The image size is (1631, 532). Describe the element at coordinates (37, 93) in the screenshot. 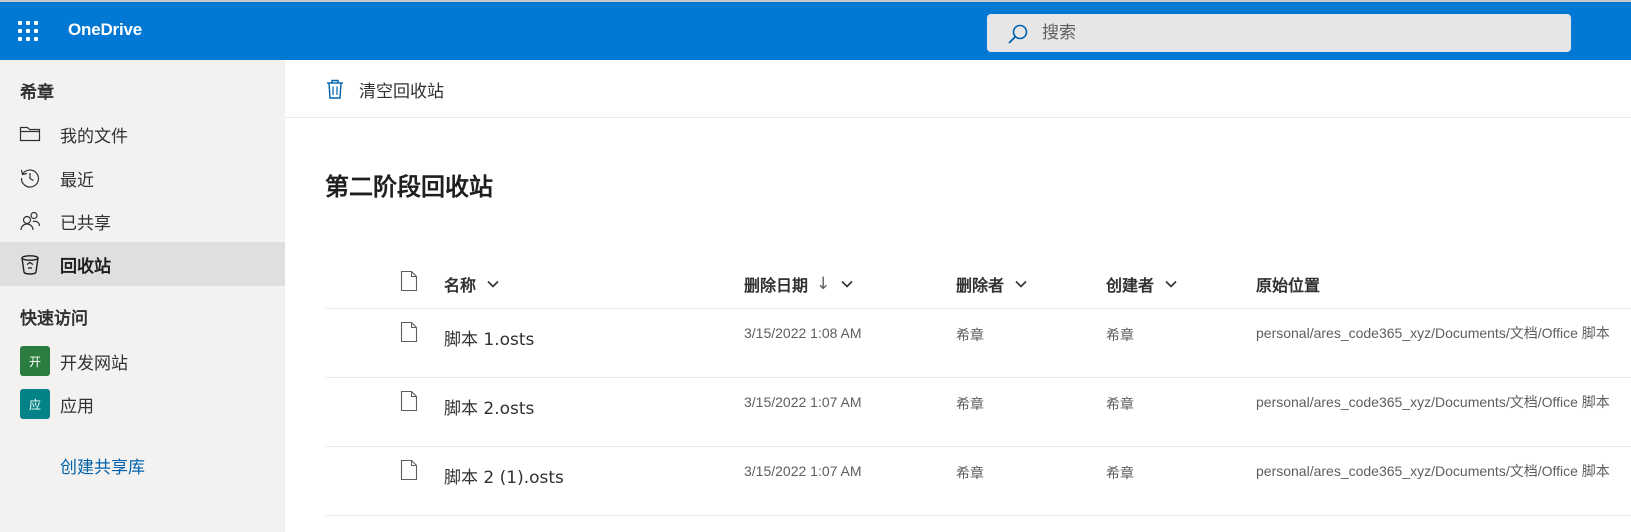

I see `user-name: 希章` at that location.